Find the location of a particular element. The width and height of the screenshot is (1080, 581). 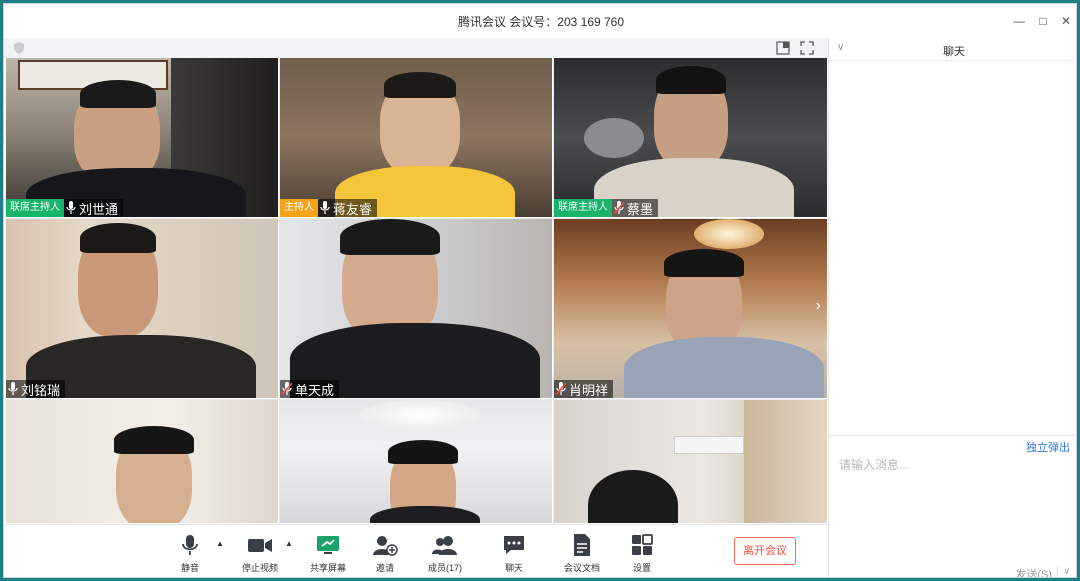

participant-label: 主持人 蒋友睿 is located at coordinates (329, 208).